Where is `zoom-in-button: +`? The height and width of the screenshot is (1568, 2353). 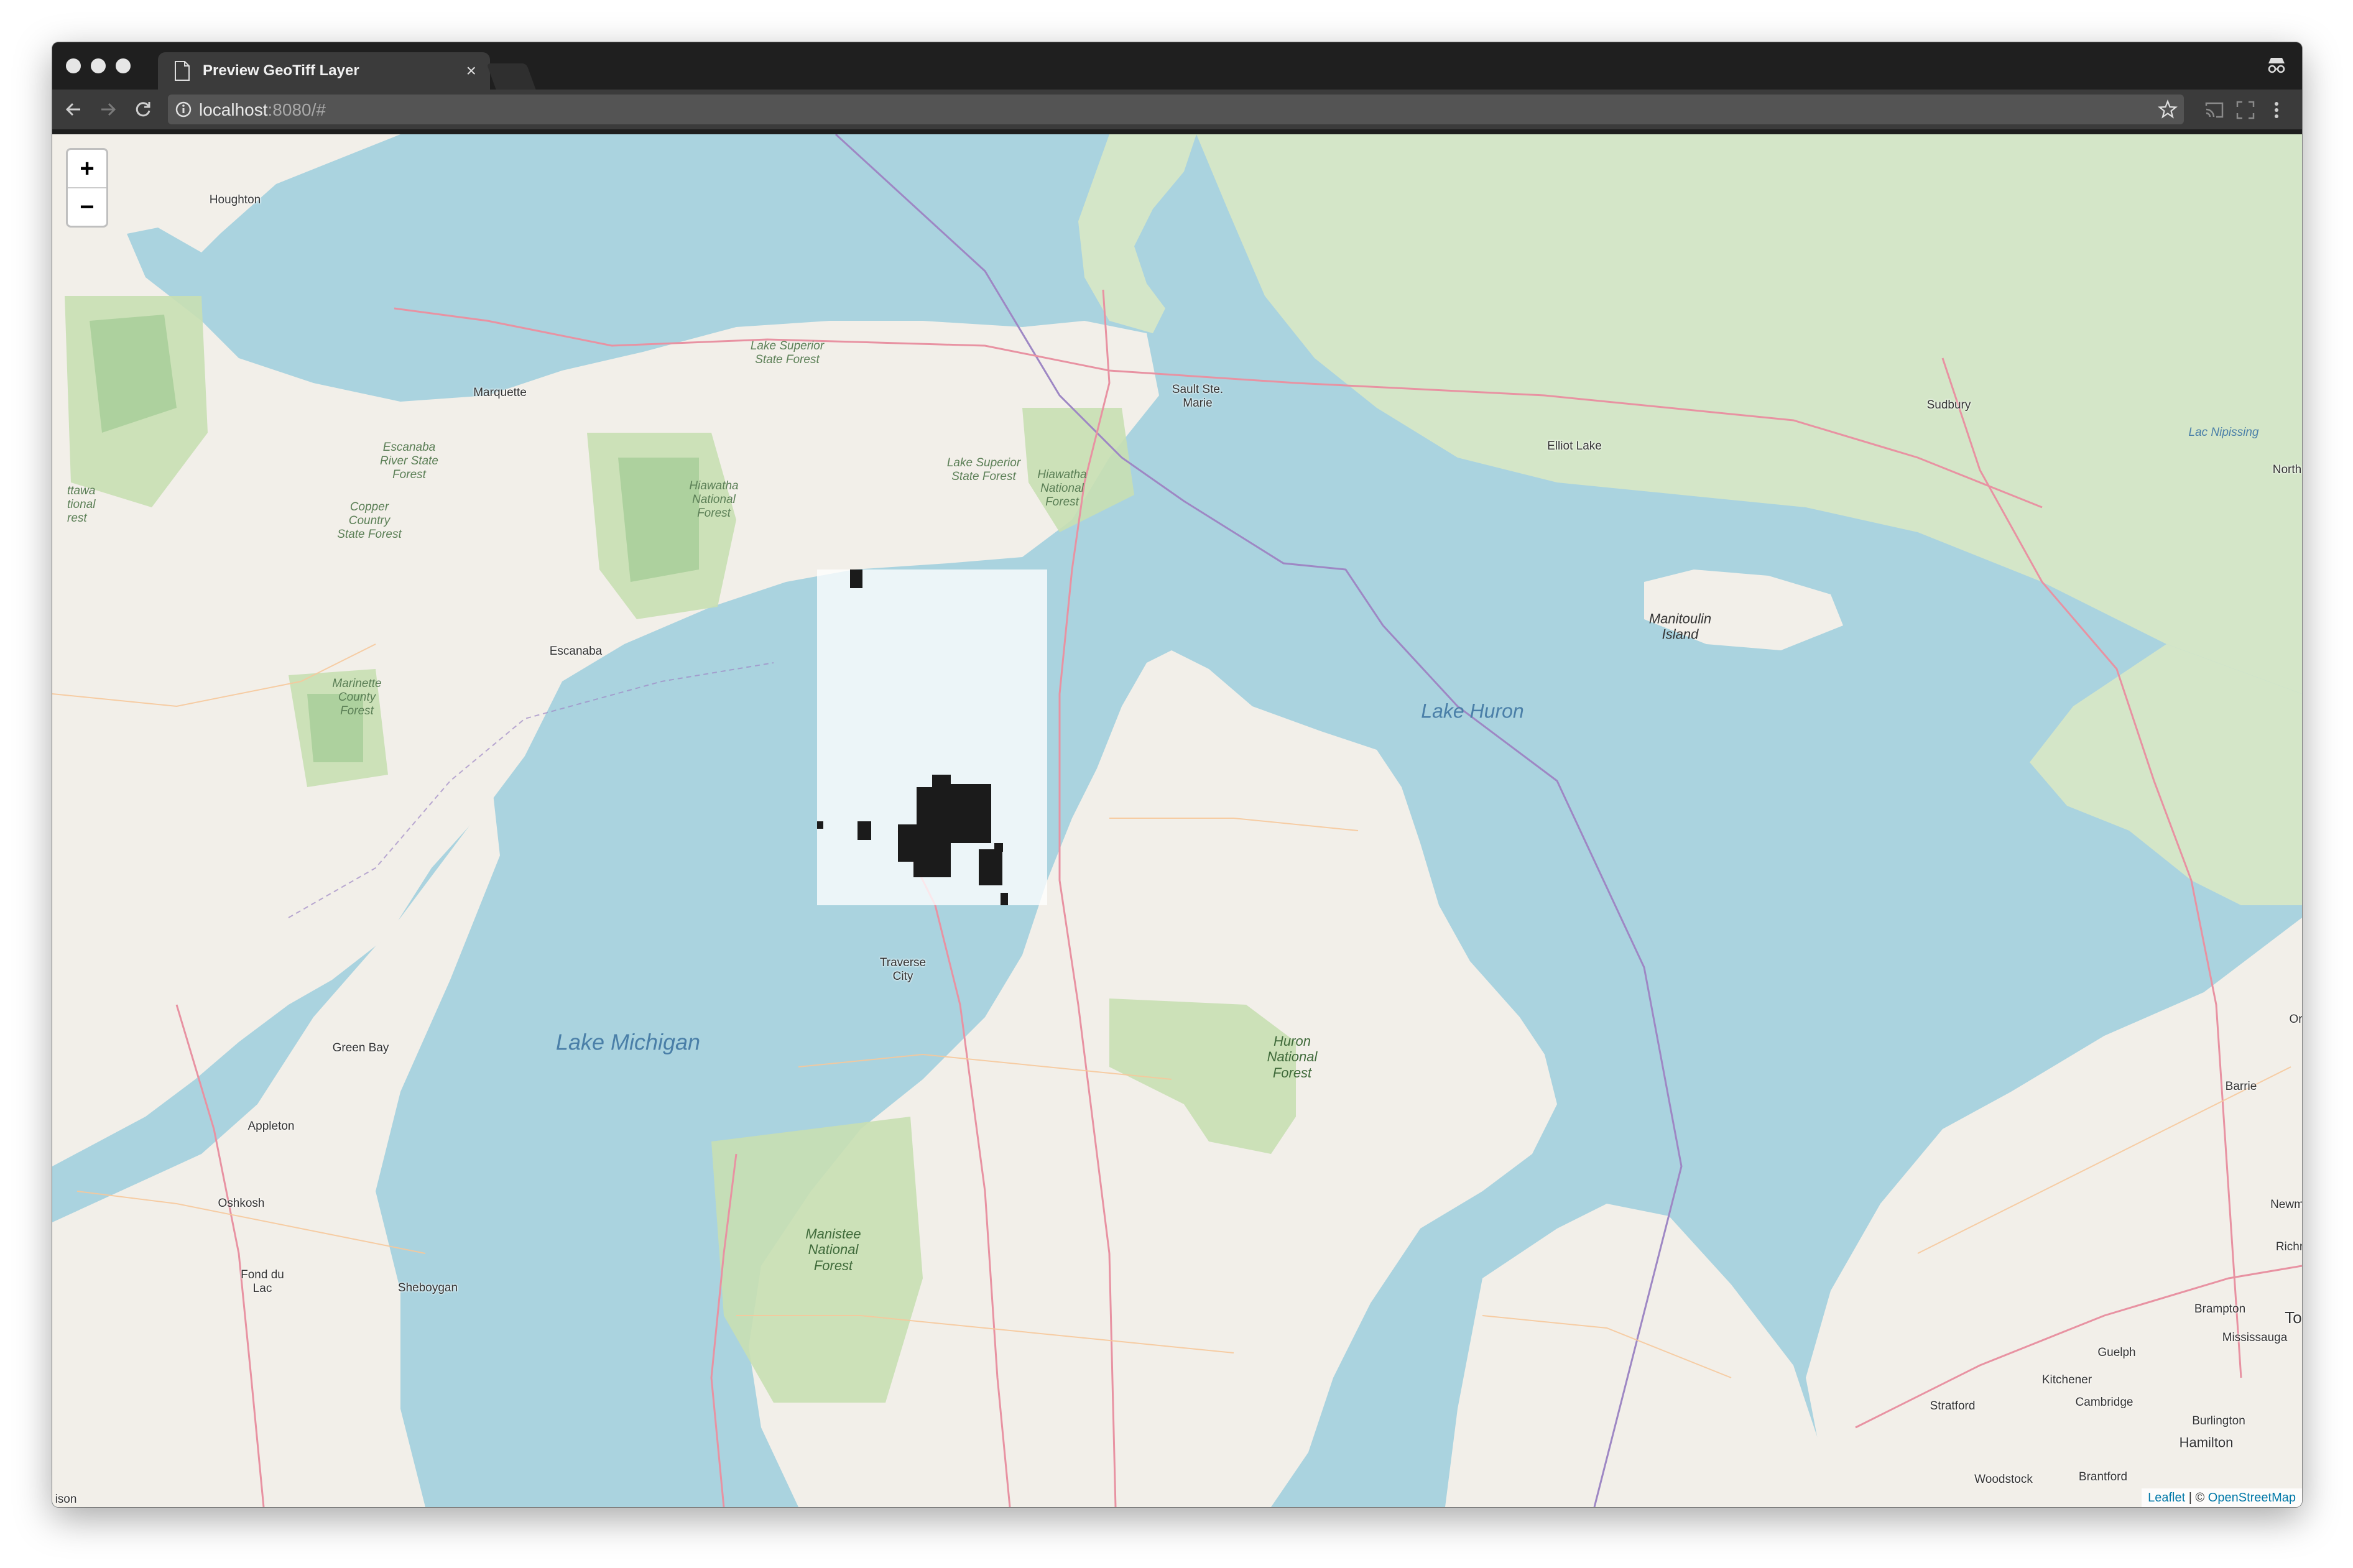
zoom-in-button: + is located at coordinates (87, 169).